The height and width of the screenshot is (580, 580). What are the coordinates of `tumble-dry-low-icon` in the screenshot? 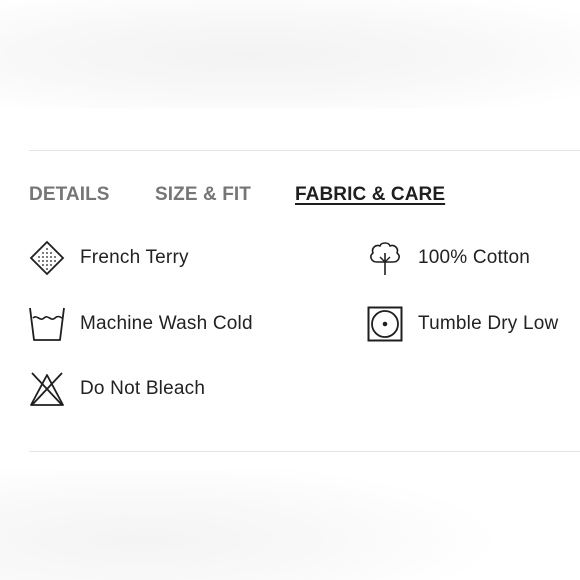 It's located at (385, 324).